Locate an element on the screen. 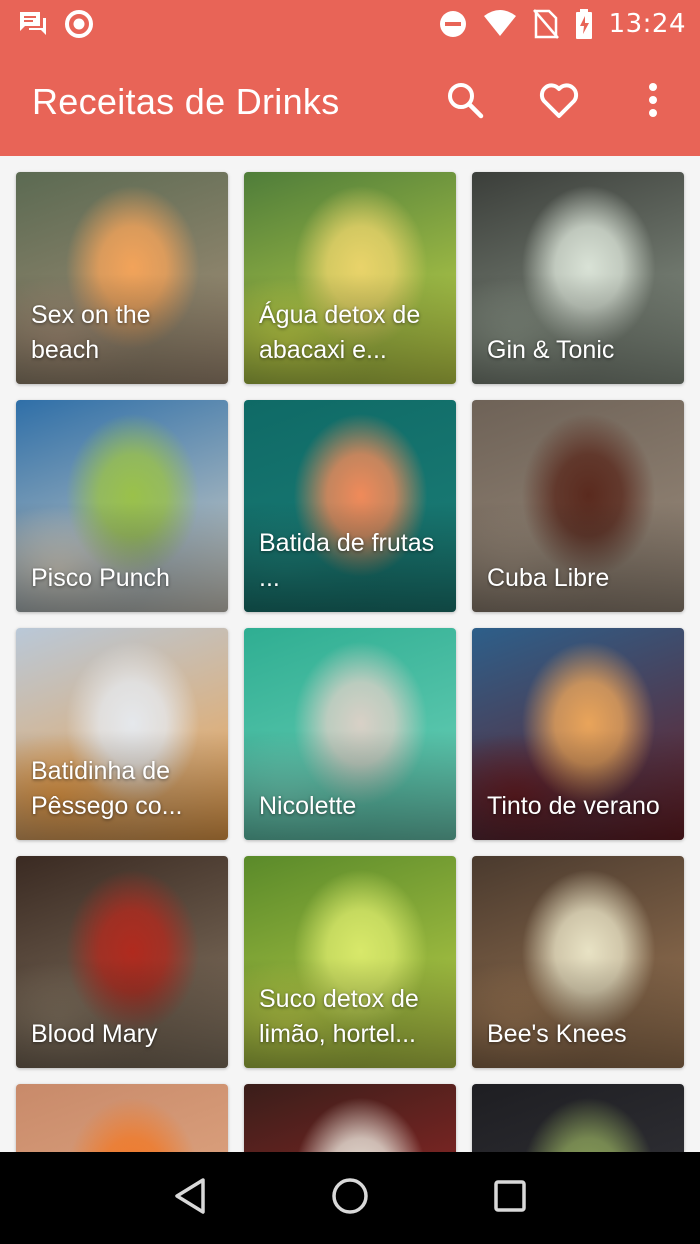 Image resolution: width=700 pixels, height=1244 pixels. drink-card: Cuba Libre is located at coordinates (578, 506).